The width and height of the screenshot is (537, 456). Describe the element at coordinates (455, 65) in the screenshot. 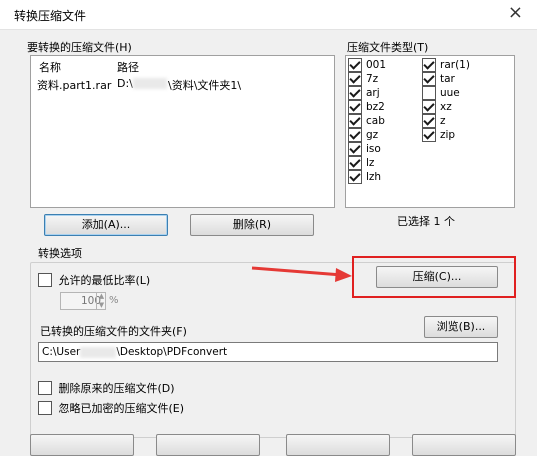

I see `type-label: rar(1)` at that location.